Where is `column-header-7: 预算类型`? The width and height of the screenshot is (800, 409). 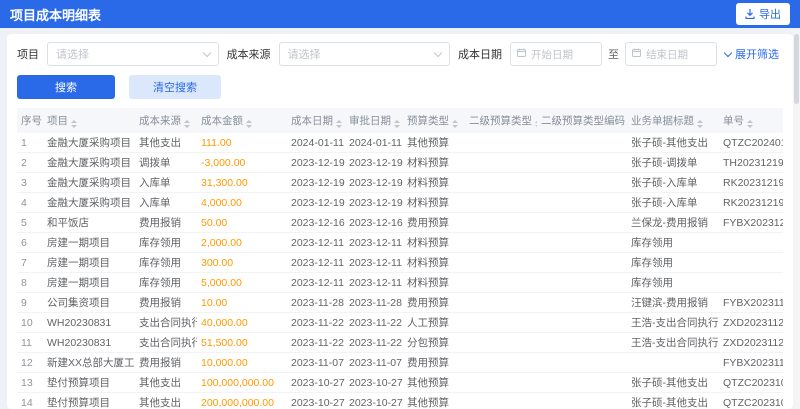 column-header-7: 预算类型 is located at coordinates (434, 120).